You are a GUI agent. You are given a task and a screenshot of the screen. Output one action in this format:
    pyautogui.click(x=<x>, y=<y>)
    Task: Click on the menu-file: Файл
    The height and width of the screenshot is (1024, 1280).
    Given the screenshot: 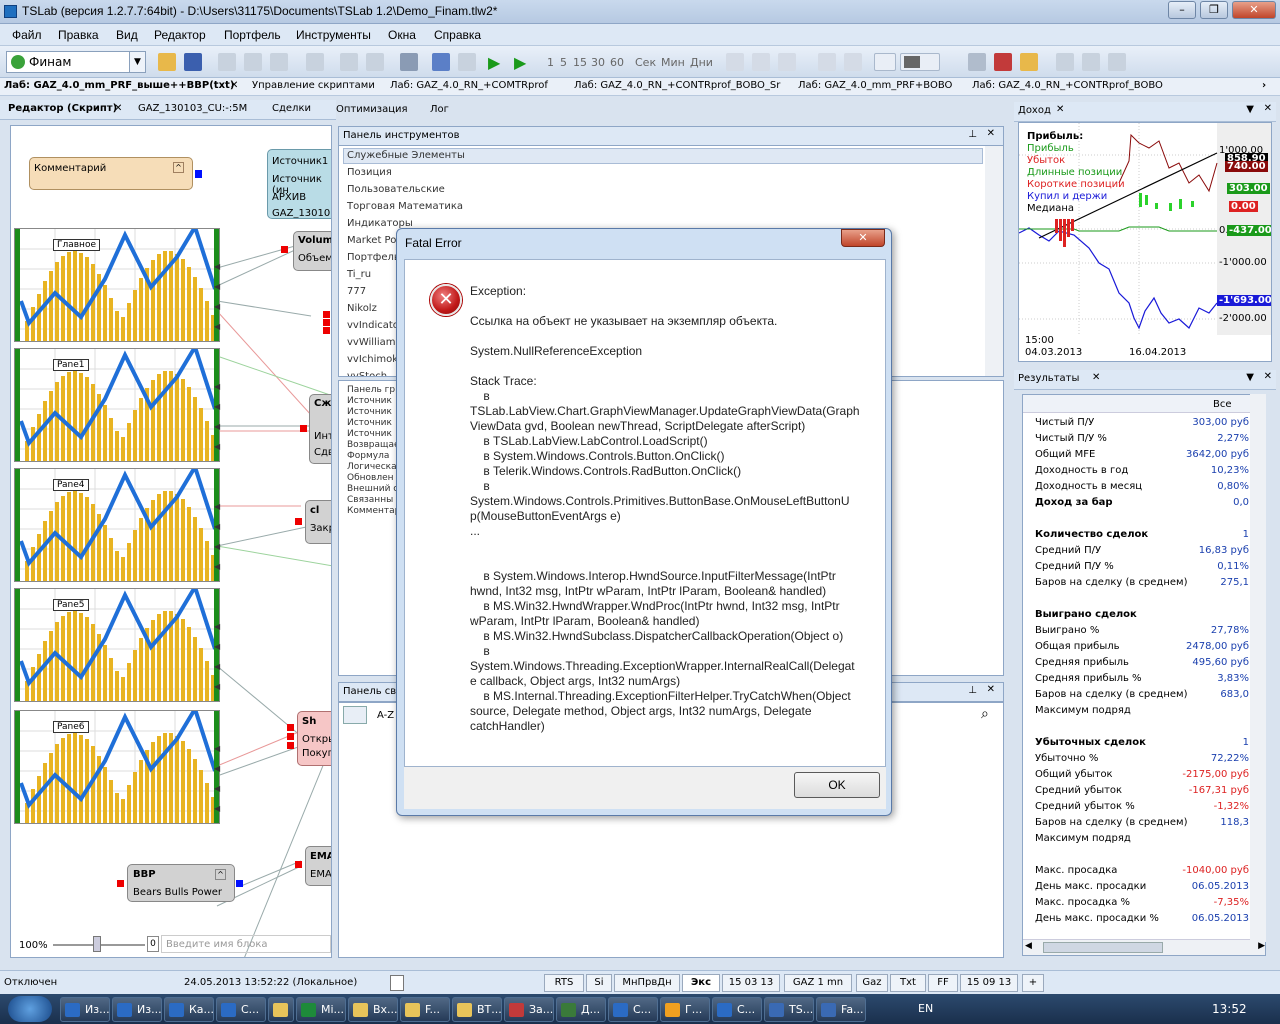 What is the action you would take?
    pyautogui.click(x=27, y=35)
    